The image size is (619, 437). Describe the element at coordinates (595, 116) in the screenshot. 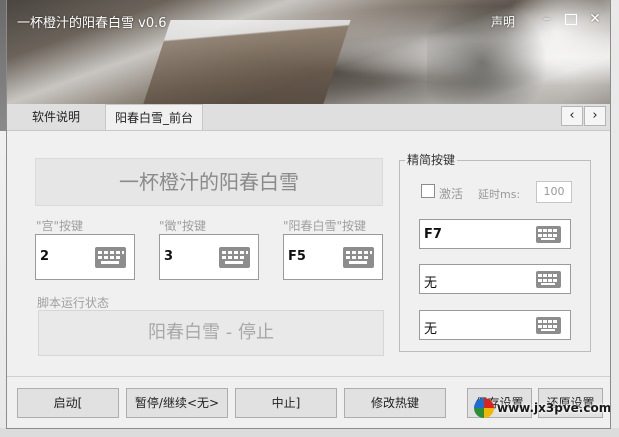

I see `tab-scroll-right-button: ›` at that location.